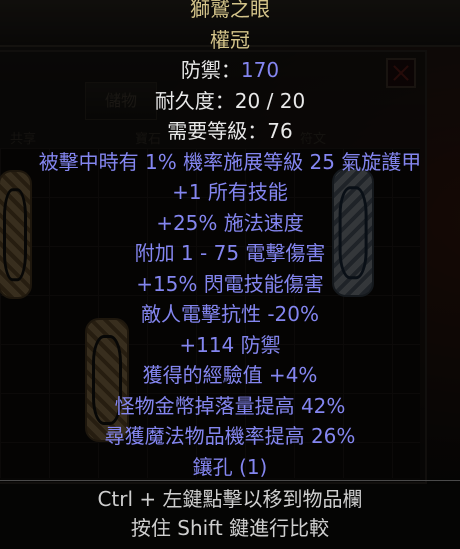 The image size is (460, 549). What do you see at coordinates (230, 528) in the screenshot?
I see `hint-compare: 按住 Shift 鍵進行比較` at bounding box center [230, 528].